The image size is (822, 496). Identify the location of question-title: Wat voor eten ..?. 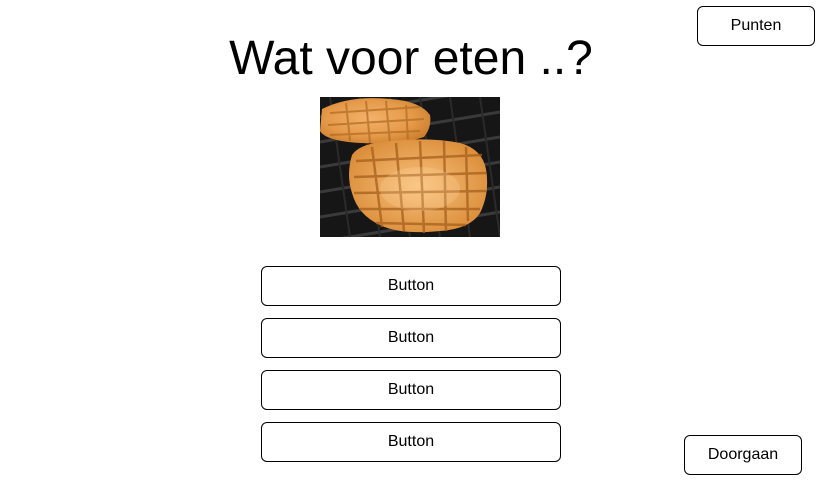
(411, 58).